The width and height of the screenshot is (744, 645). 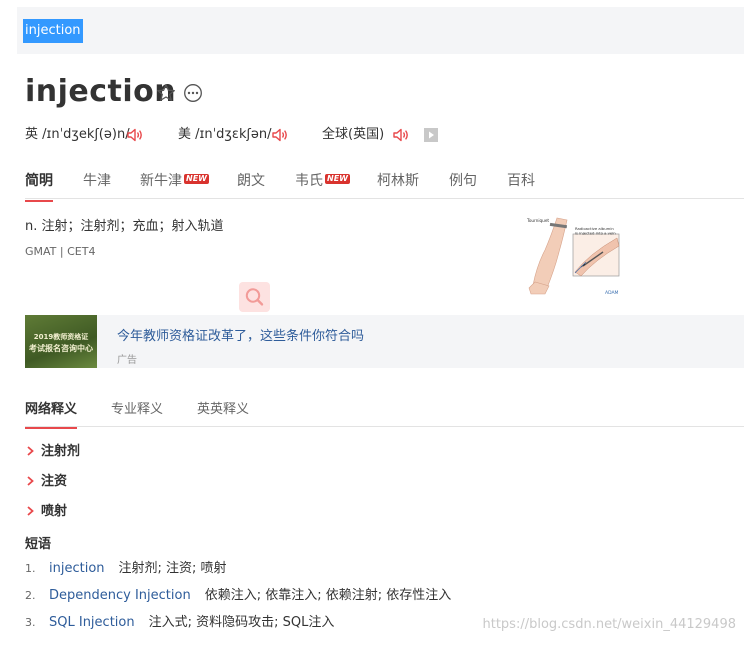 I want to click on phrase-item: 3. SQL Injection 注入式; 资料隐码攻击; SQL注入, so click(x=179, y=623).